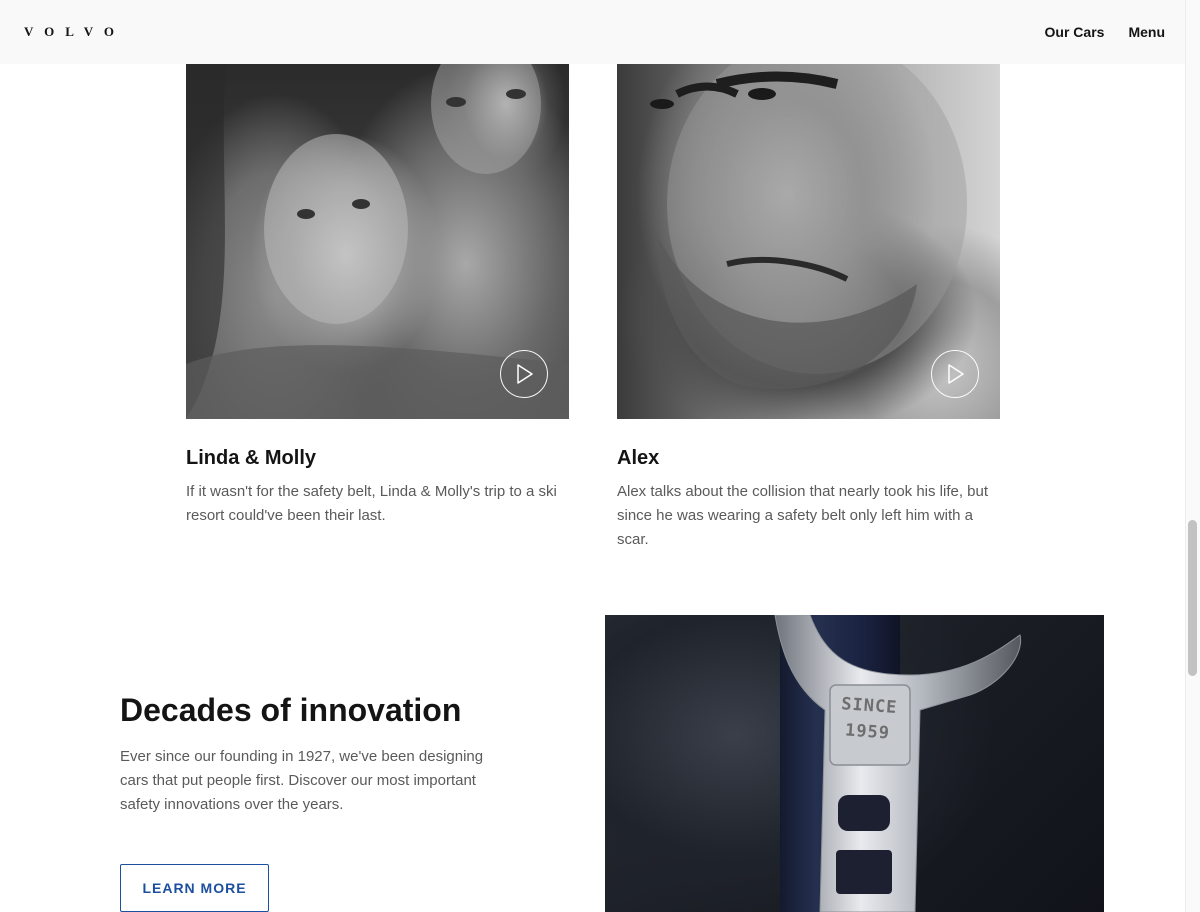  I want to click on site-header: VOLVO Our Cars Menu, so click(592, 32).